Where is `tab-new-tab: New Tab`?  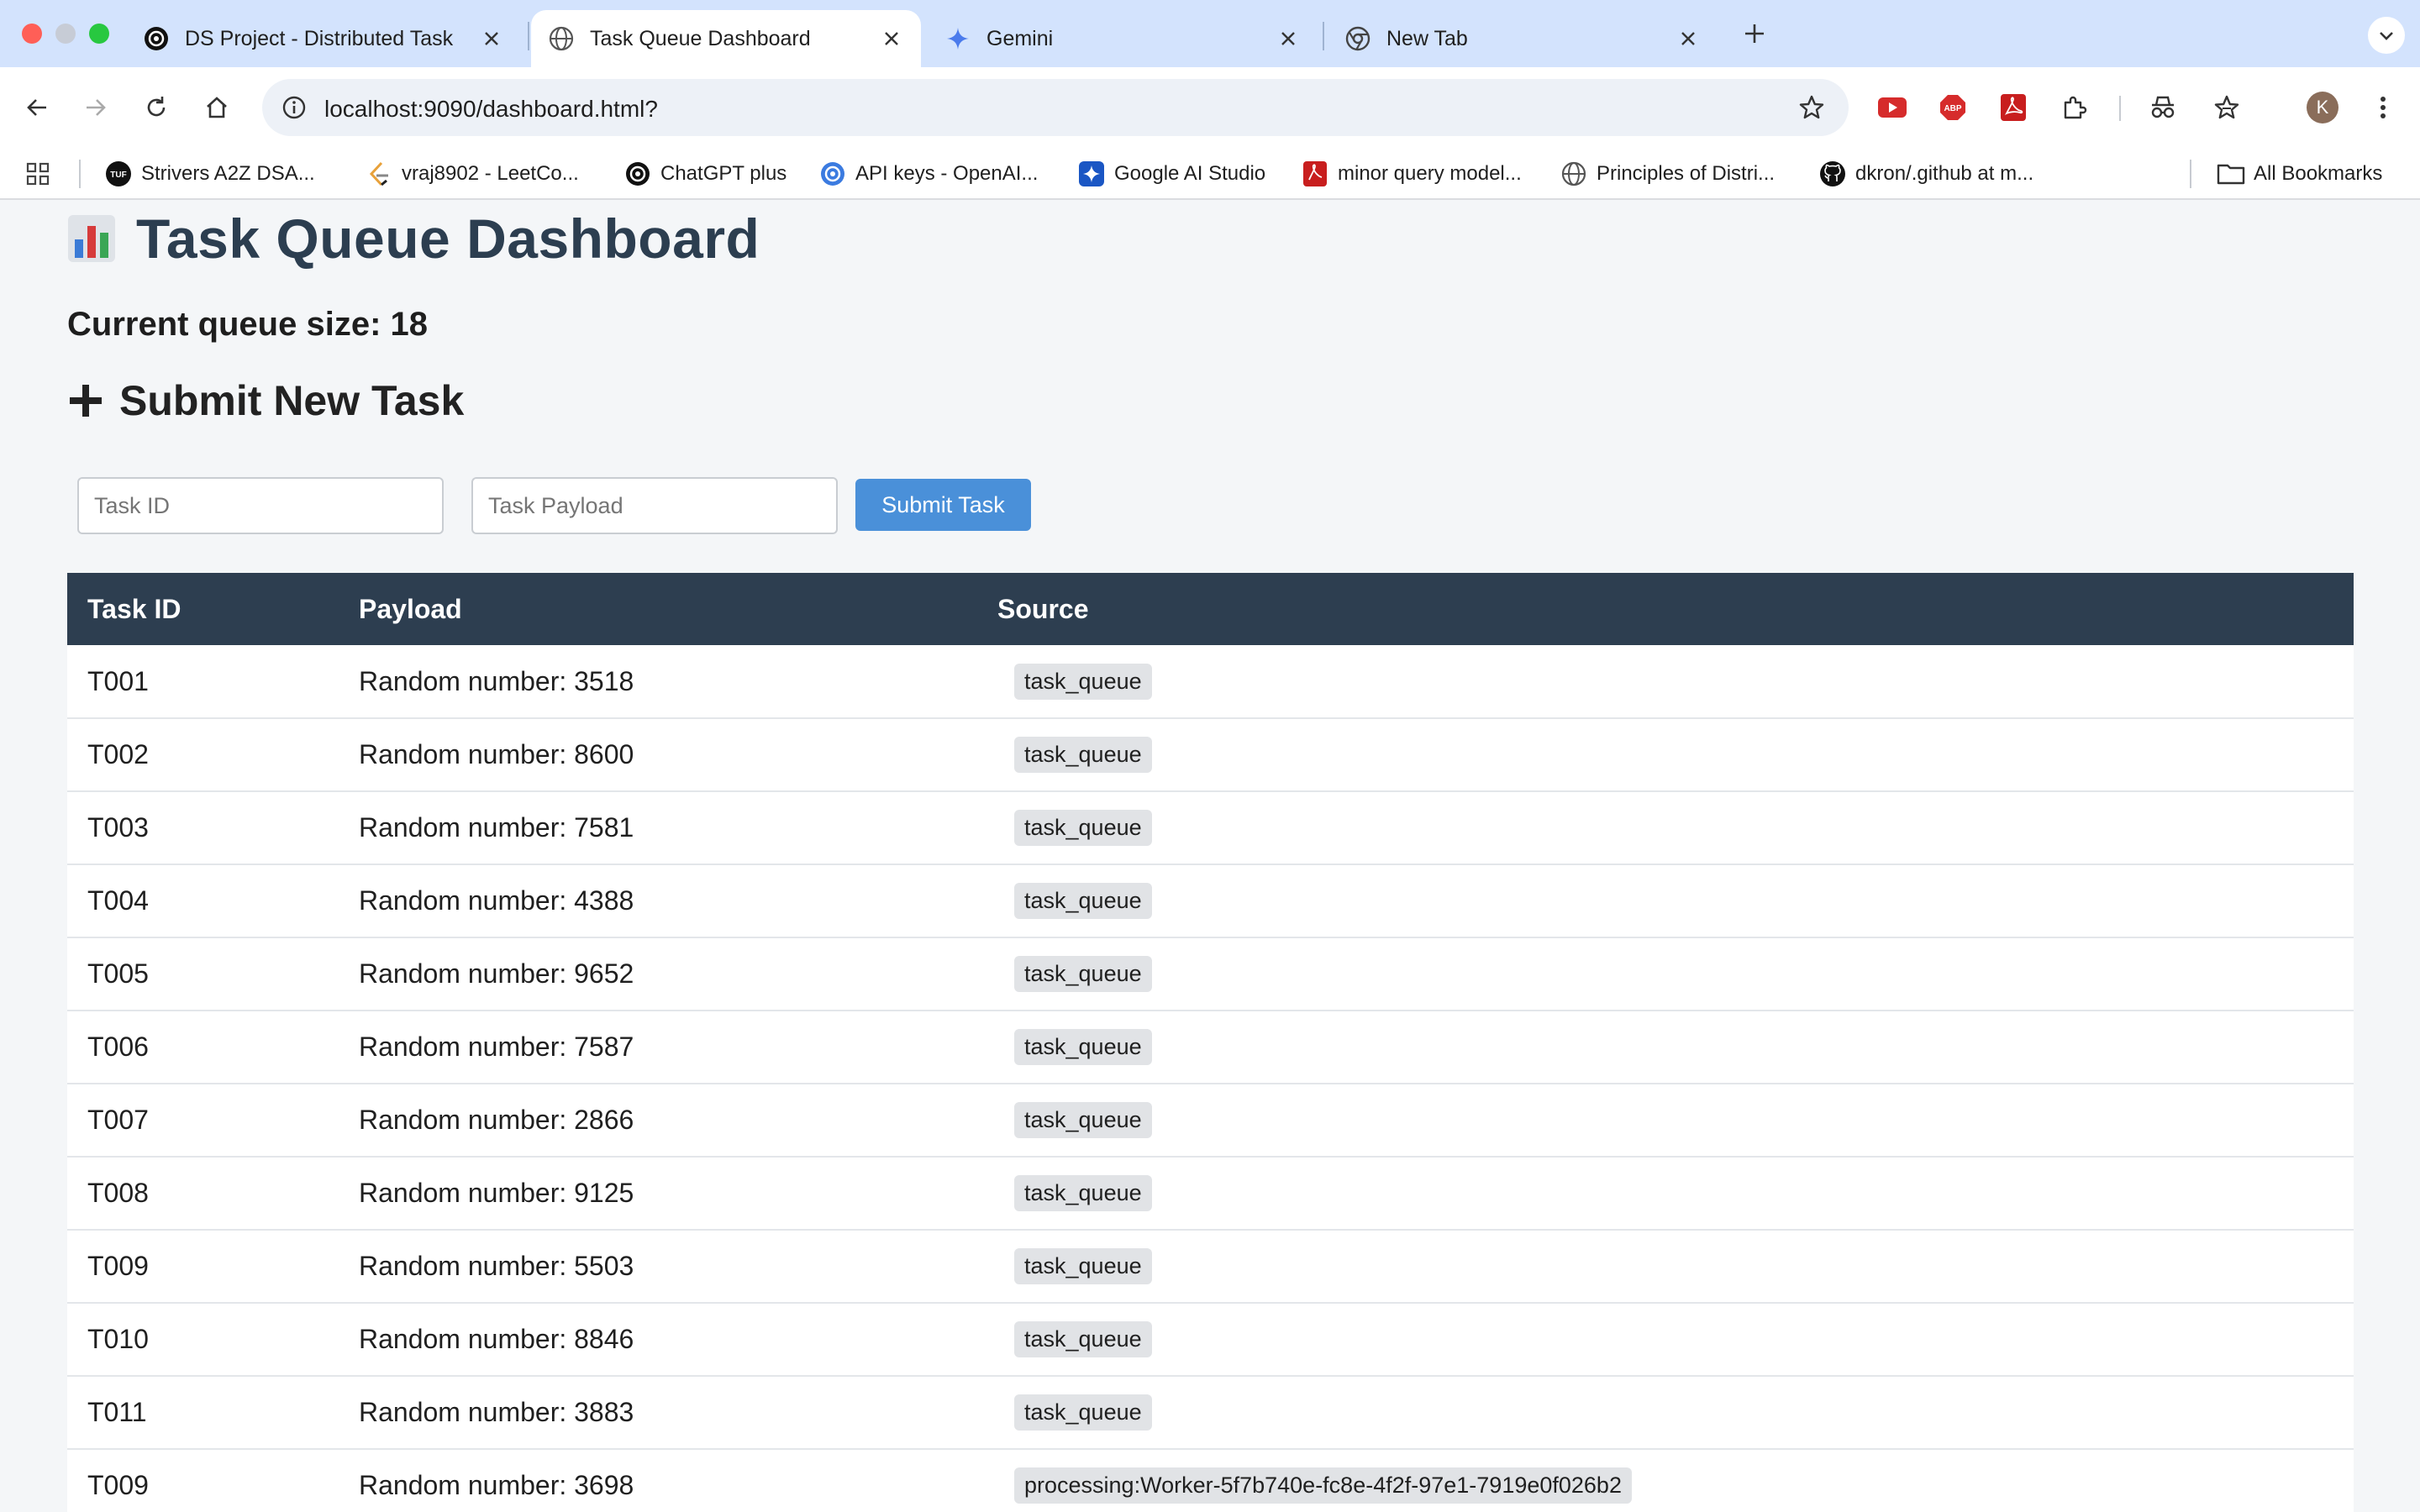 tab-new-tab: New Tab is located at coordinates (1523, 38).